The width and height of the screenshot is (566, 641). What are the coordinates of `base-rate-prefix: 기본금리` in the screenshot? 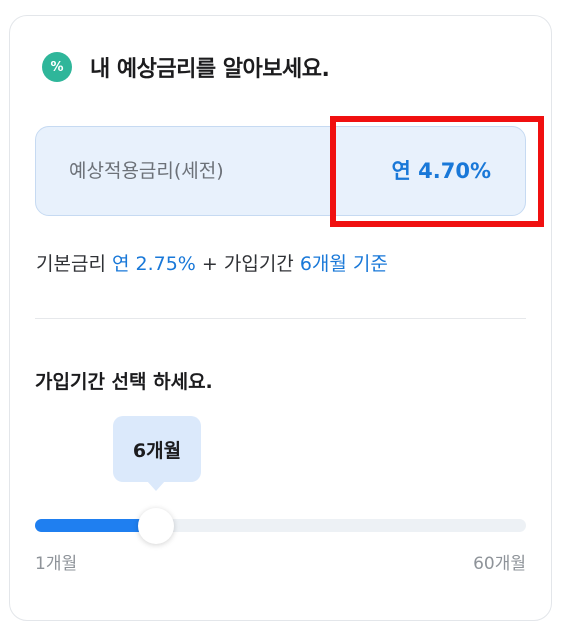 It's located at (74, 264).